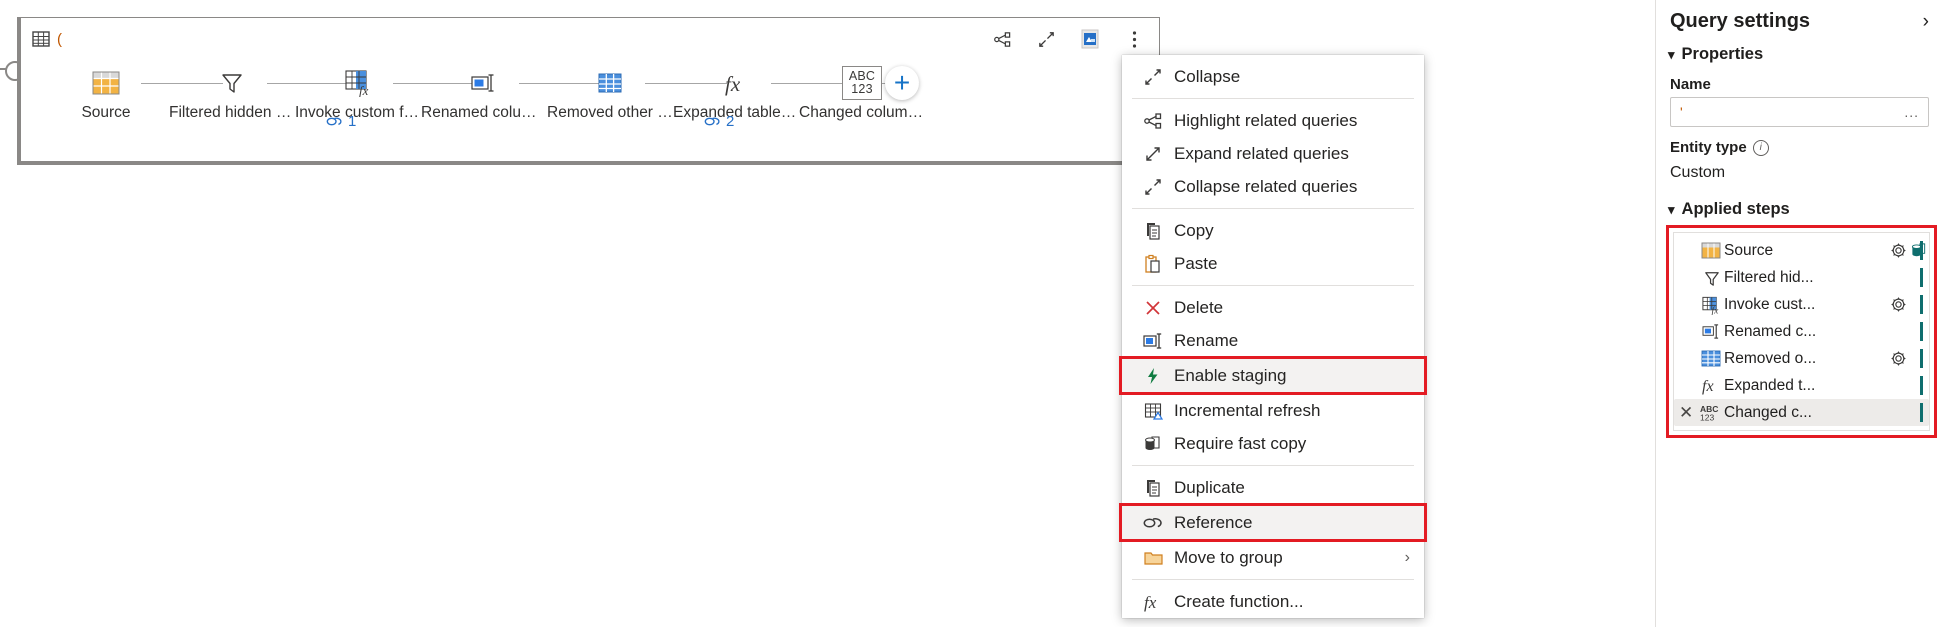 Image resolution: width=1943 pixels, height=627 pixels. I want to click on section-applied-steps: ▾ Applied steps, so click(1799, 200).